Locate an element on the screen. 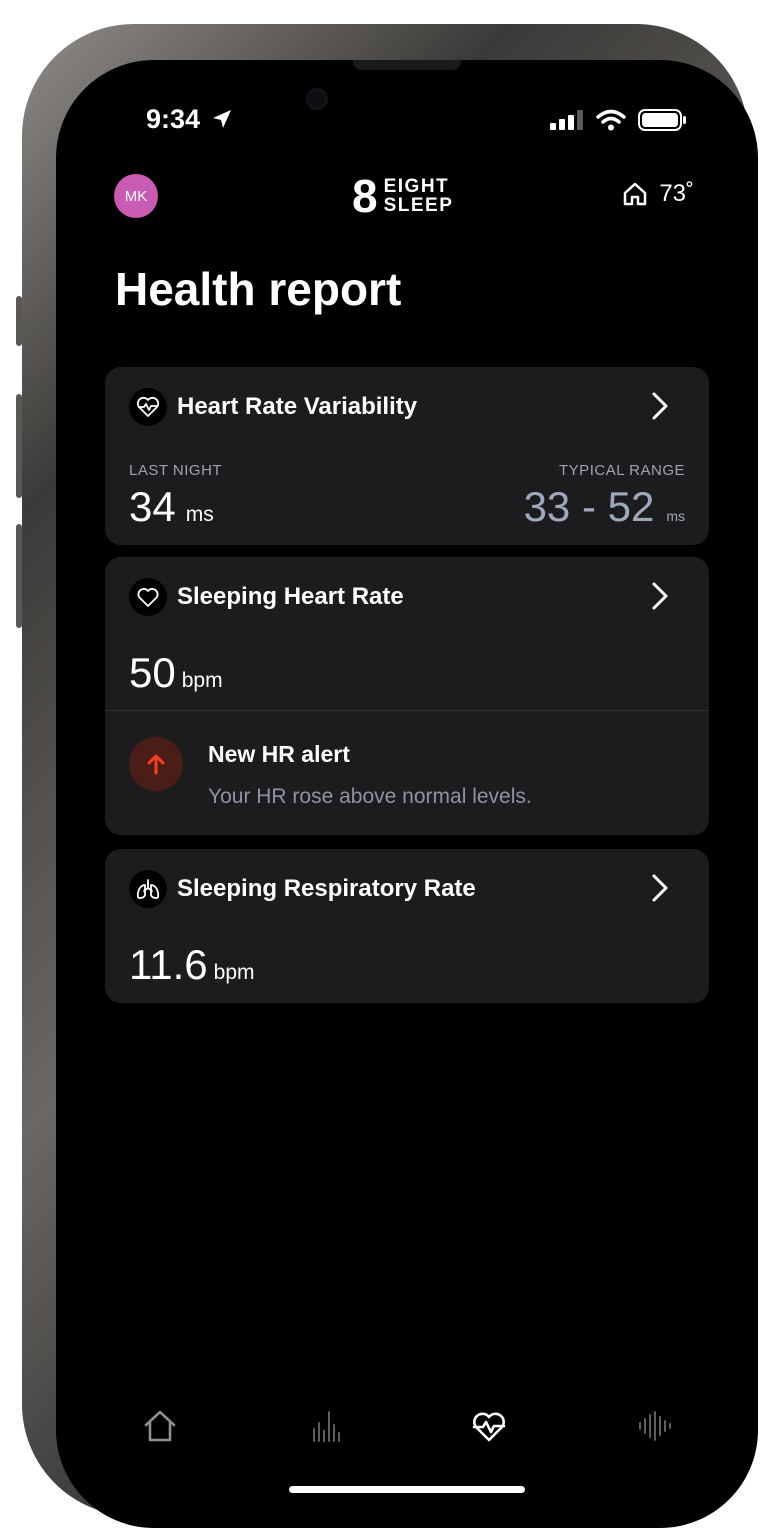  tab-home is located at coordinates (160, 1426).